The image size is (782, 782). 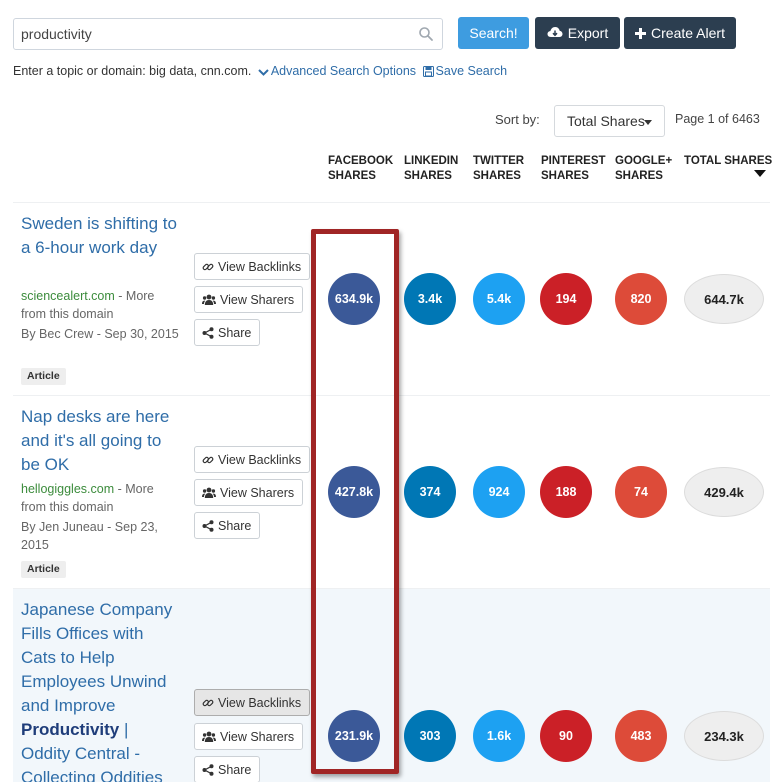 What do you see at coordinates (573, 169) in the screenshot?
I see `col-header-pinterest: PINTEREST SHARES` at bounding box center [573, 169].